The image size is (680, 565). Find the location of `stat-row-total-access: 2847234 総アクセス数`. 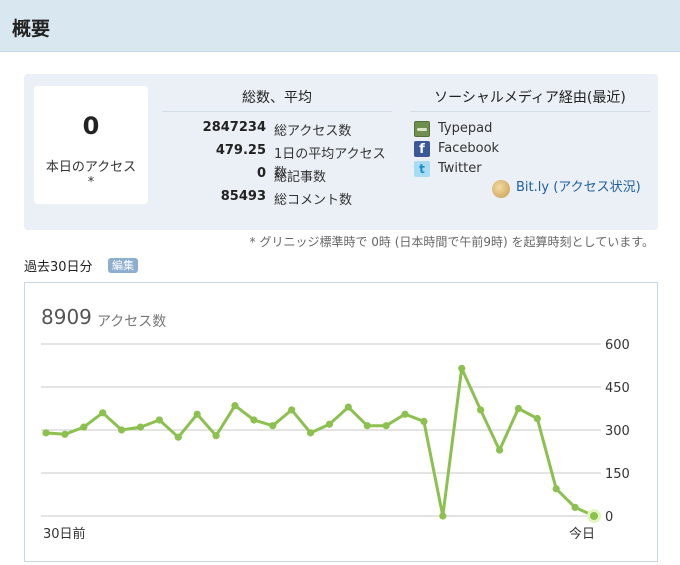

stat-row-total-access: 2847234 総アクセス数 is located at coordinates (277, 130).